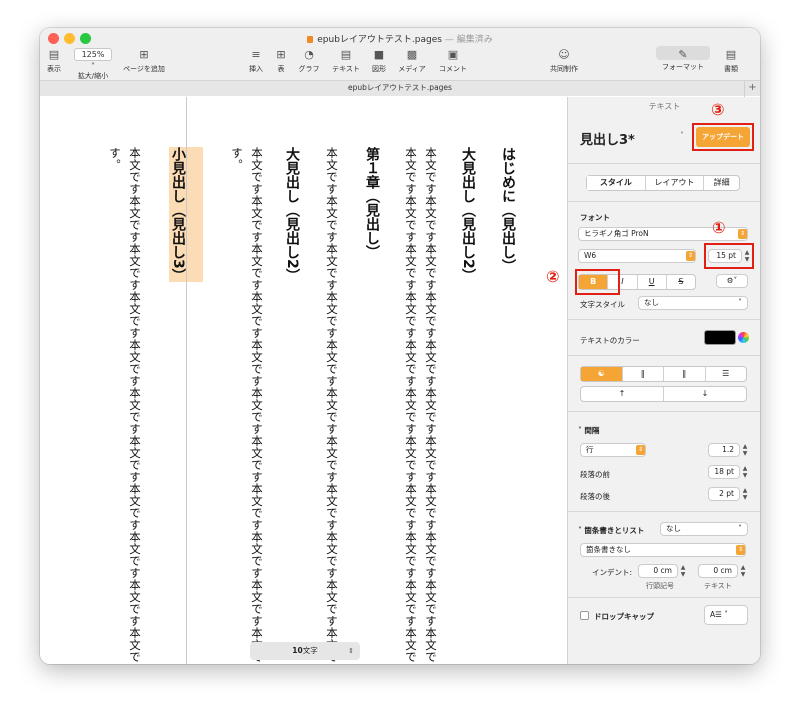  Describe the element at coordinates (595, 217) in the screenshot. I see `font-section-title: フォント` at that location.